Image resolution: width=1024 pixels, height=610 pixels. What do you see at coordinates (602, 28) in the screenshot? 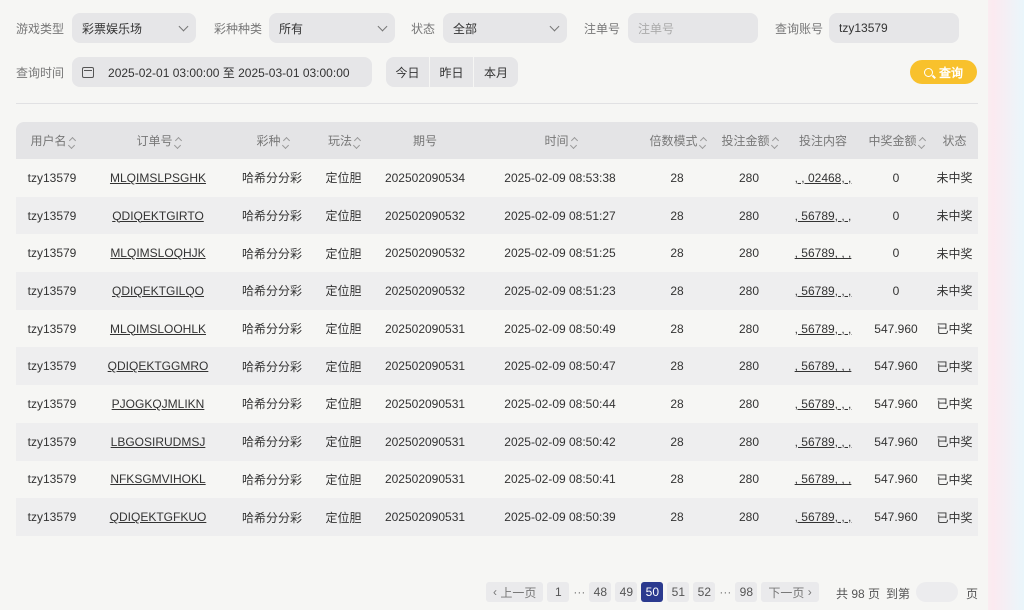
I see `order-no-label: 注单号` at bounding box center [602, 28].